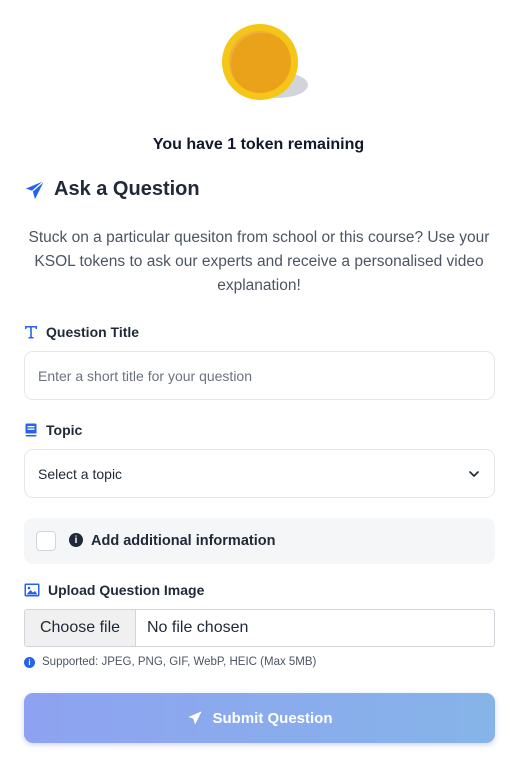  What do you see at coordinates (31, 430) in the screenshot?
I see `book-icon` at bounding box center [31, 430].